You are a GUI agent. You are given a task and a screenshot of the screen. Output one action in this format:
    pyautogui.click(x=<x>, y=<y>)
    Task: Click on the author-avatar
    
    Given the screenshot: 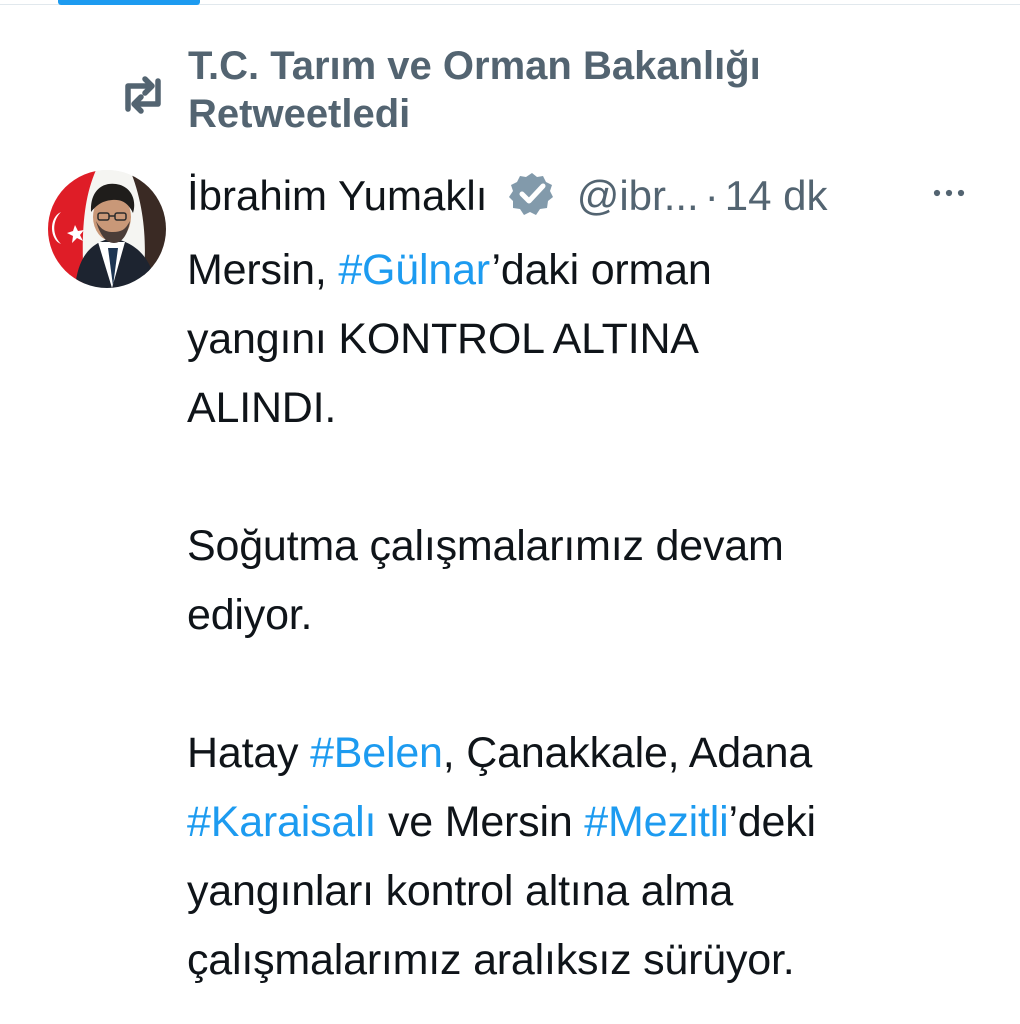 What is the action you would take?
    pyautogui.click(x=107, y=229)
    